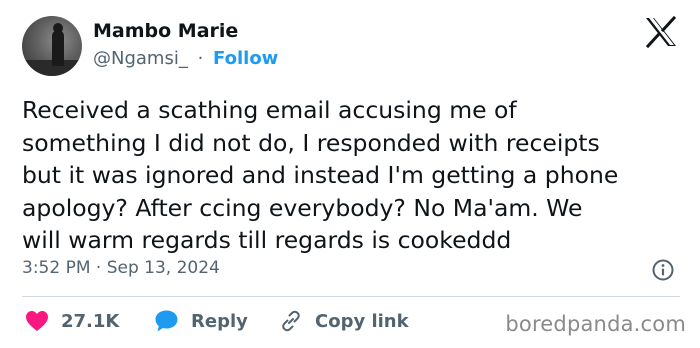 The image size is (700, 348). I want to click on author-avatar, so click(52, 46).